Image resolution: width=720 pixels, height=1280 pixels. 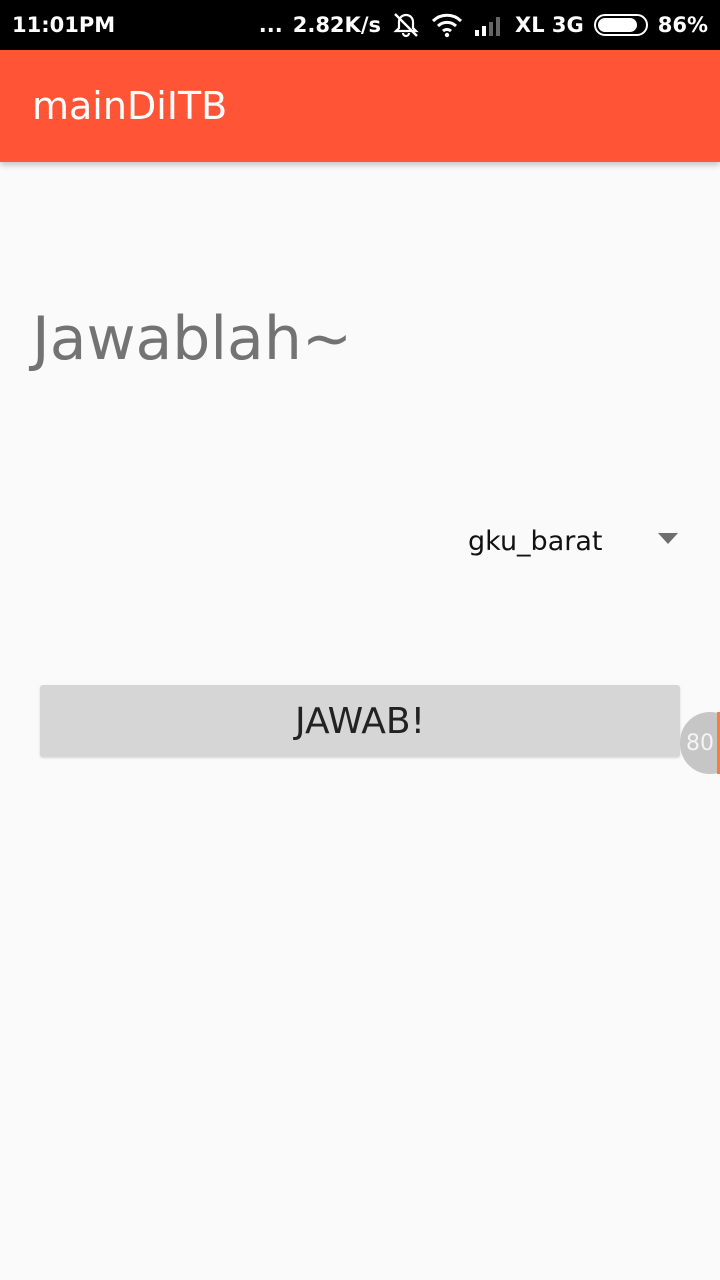 I want to click on floating-bubble: 80, so click(x=700, y=743).